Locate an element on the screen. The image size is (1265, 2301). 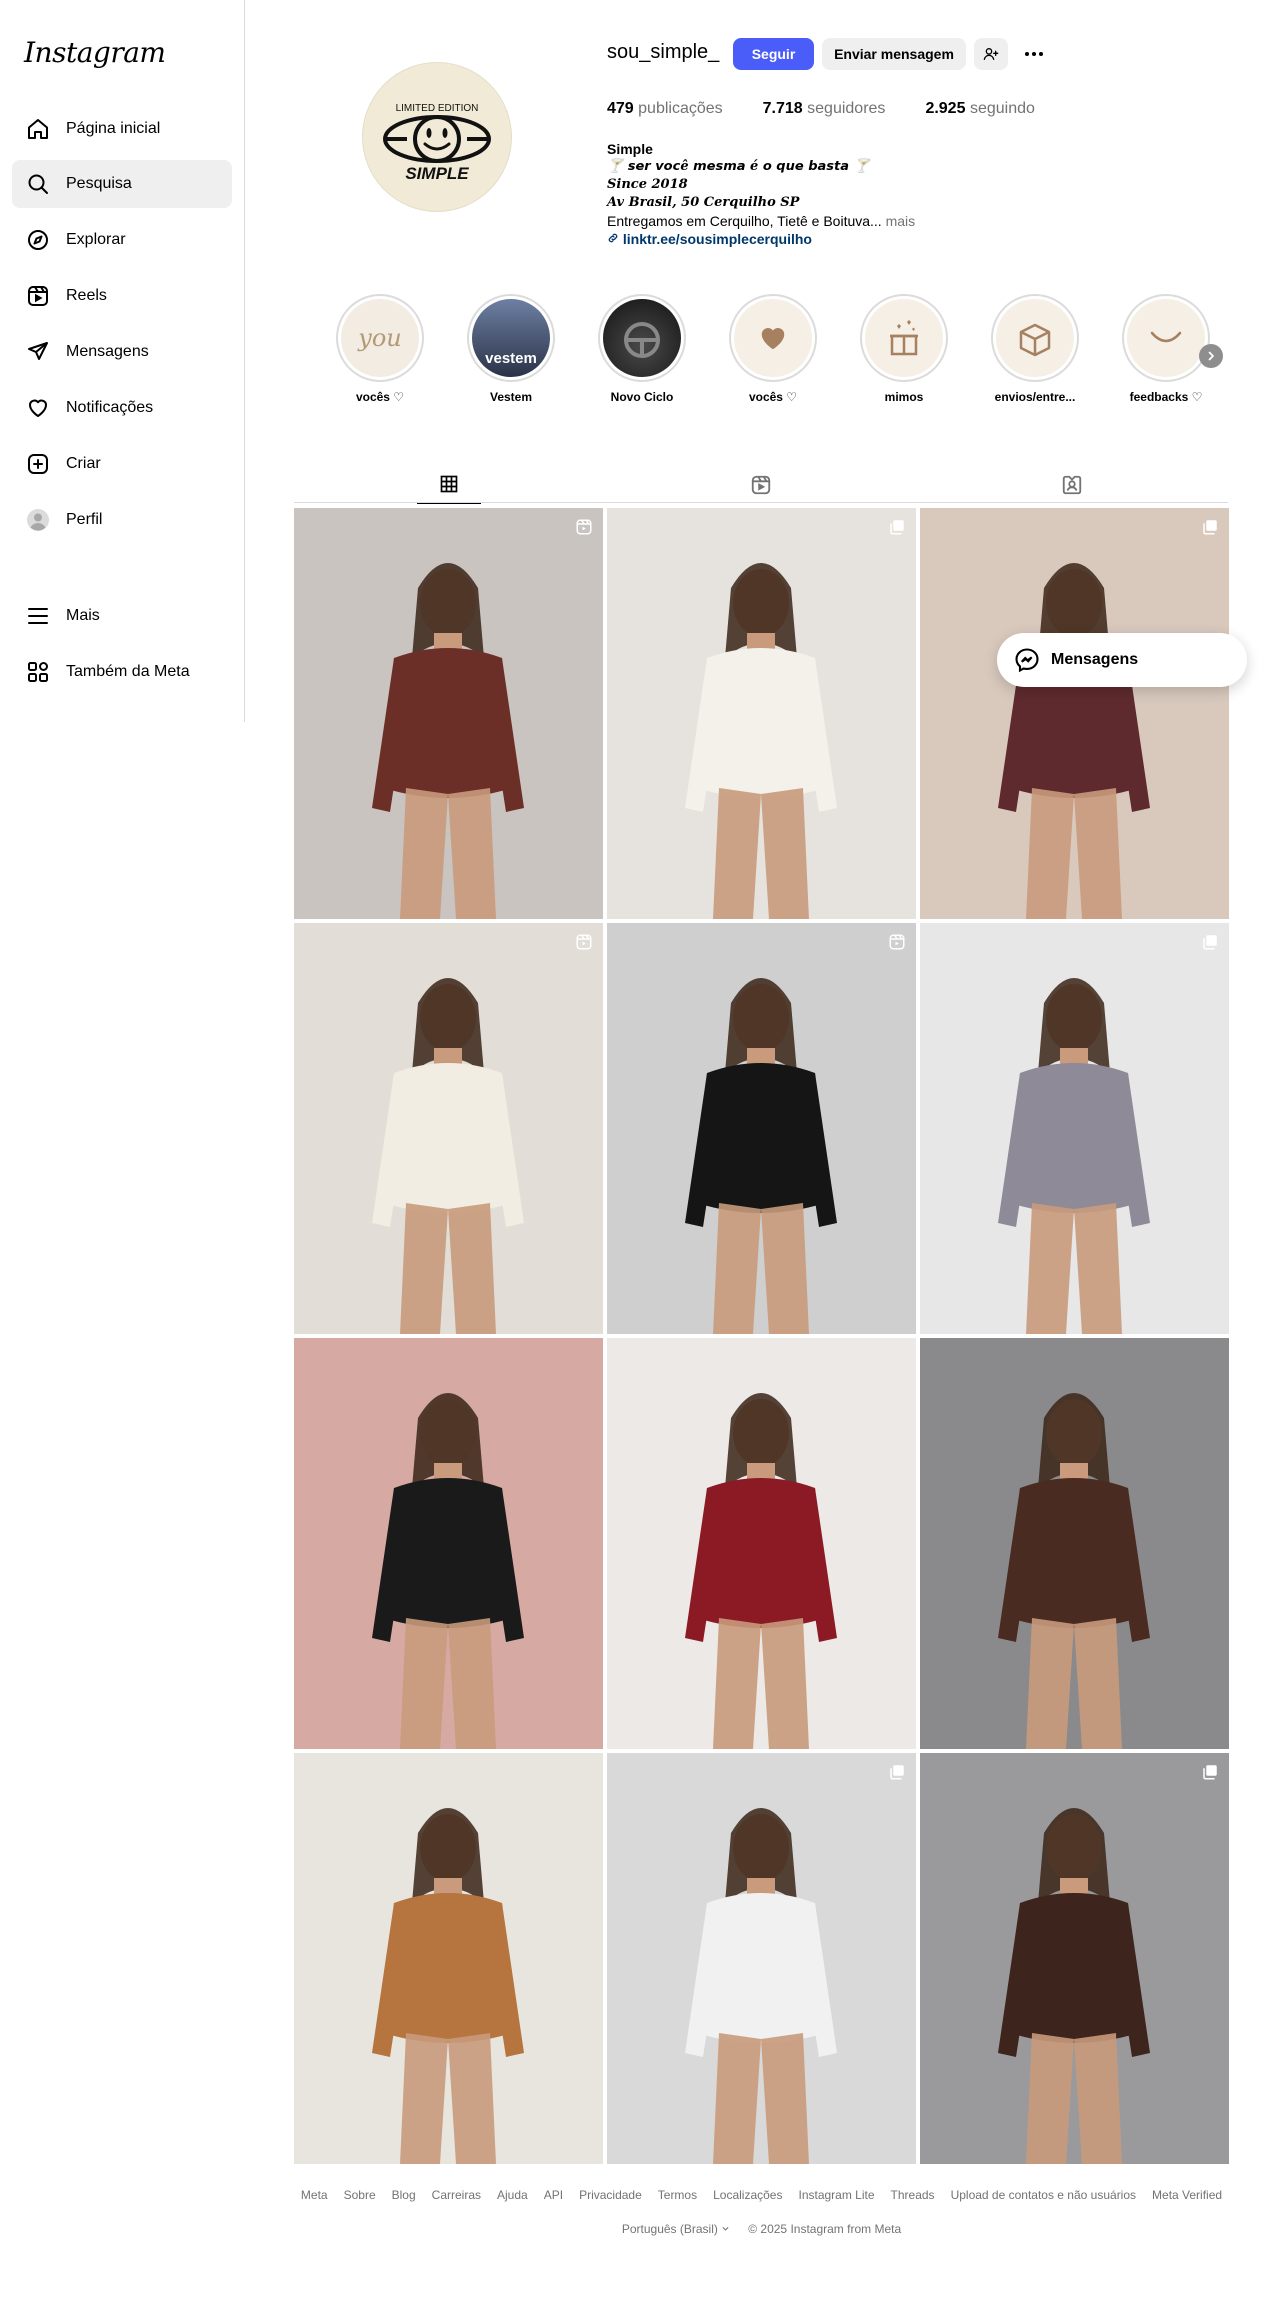
options-button is located at coordinates (1034, 54).